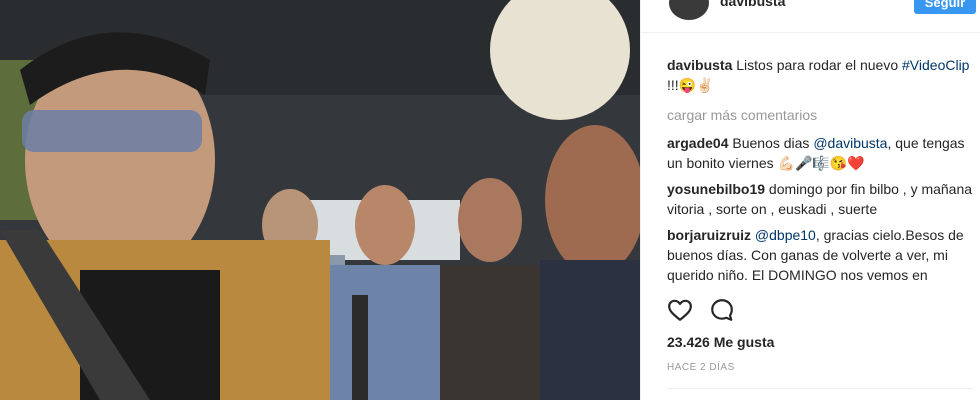 The height and width of the screenshot is (400, 980). I want to click on comment-mention: @davibusta, so click(850, 143).